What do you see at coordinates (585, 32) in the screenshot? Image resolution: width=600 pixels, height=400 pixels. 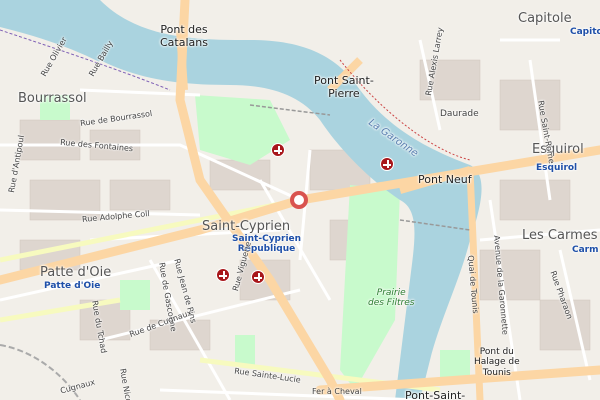 I see `metro-label-capitole: Capito` at bounding box center [585, 32].